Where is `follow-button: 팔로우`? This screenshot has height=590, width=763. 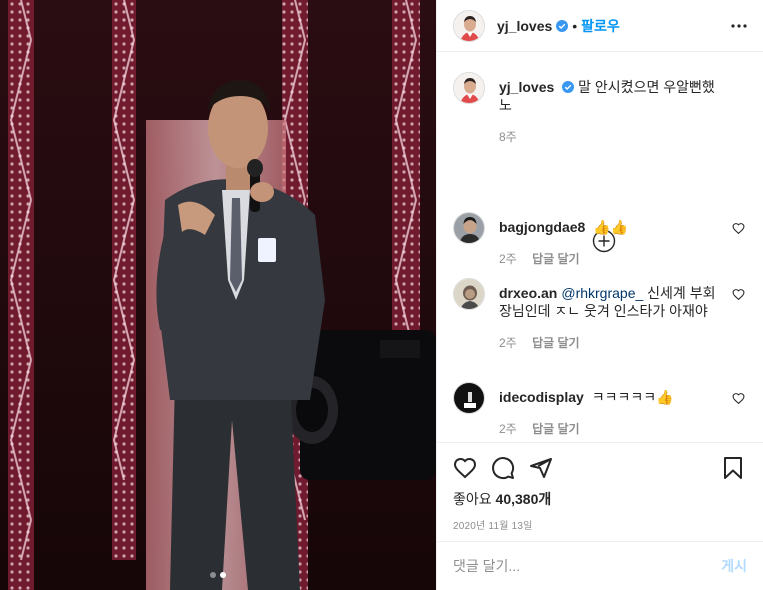 follow-button: 팔로우 is located at coordinates (600, 26).